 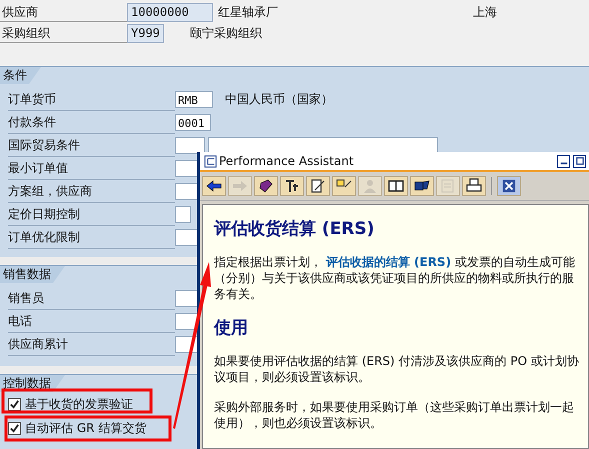 What do you see at coordinates (318, 186) in the screenshot?
I see `edit-icon` at bounding box center [318, 186].